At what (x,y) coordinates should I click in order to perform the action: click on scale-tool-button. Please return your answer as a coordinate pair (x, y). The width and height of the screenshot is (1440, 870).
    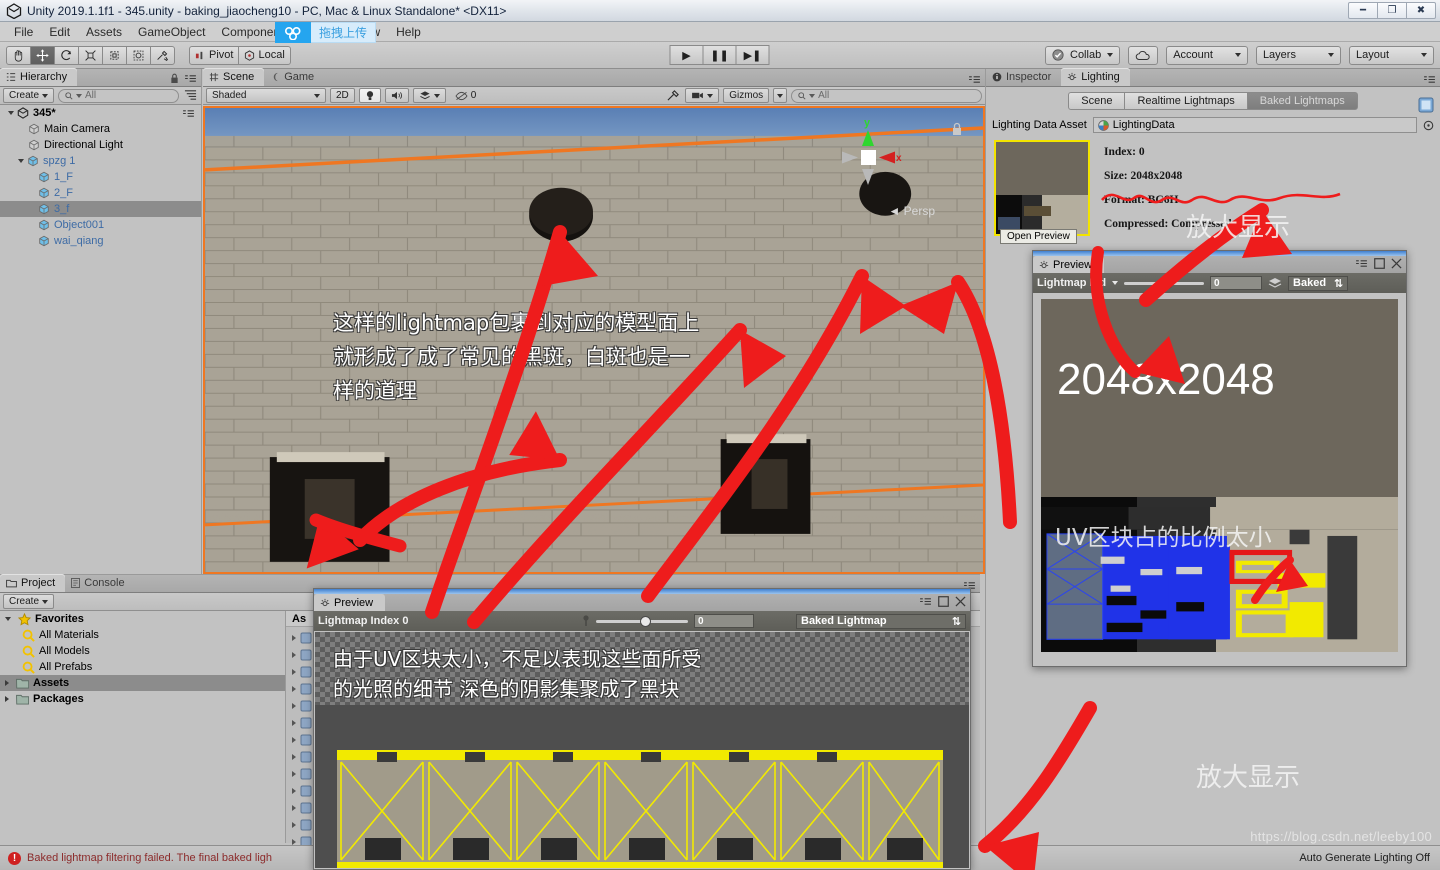
    Looking at the image, I should click on (90, 55).